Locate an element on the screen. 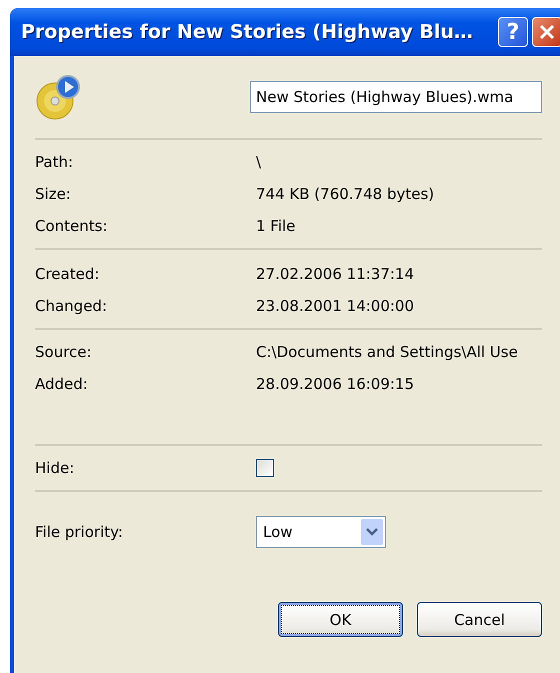  field-label: Added: is located at coordinates (62, 384).